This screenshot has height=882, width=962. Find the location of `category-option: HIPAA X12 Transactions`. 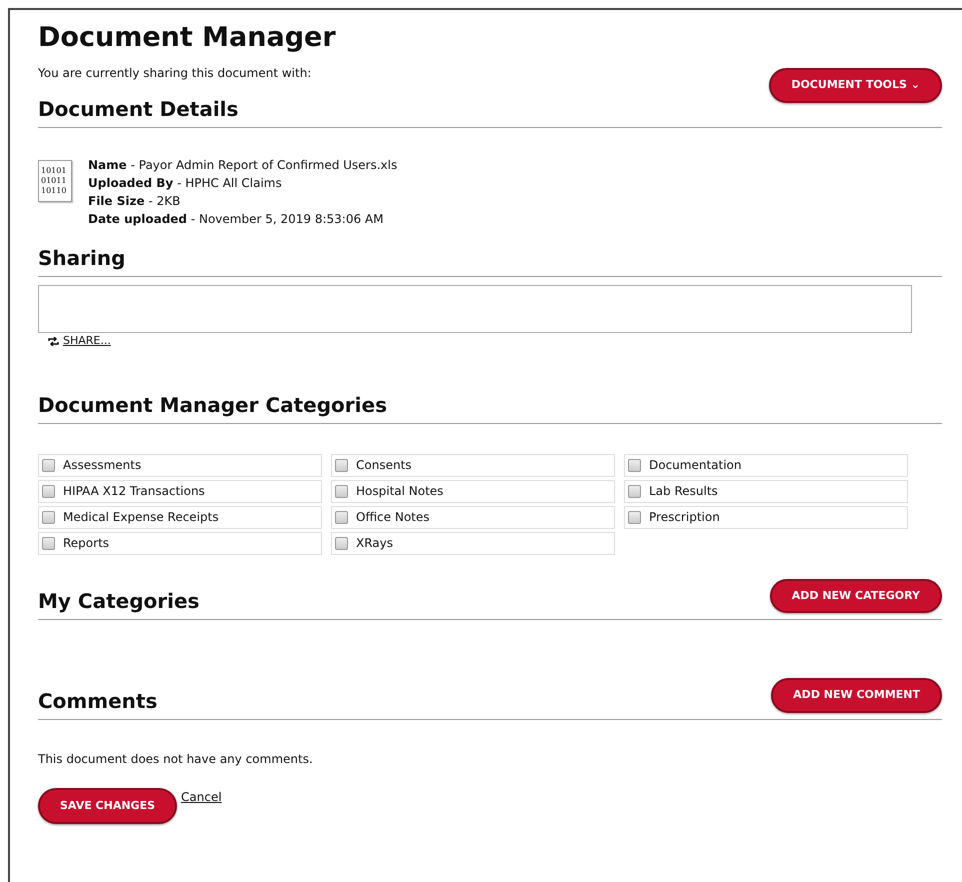

category-option: HIPAA X12 Transactions is located at coordinates (180, 491).